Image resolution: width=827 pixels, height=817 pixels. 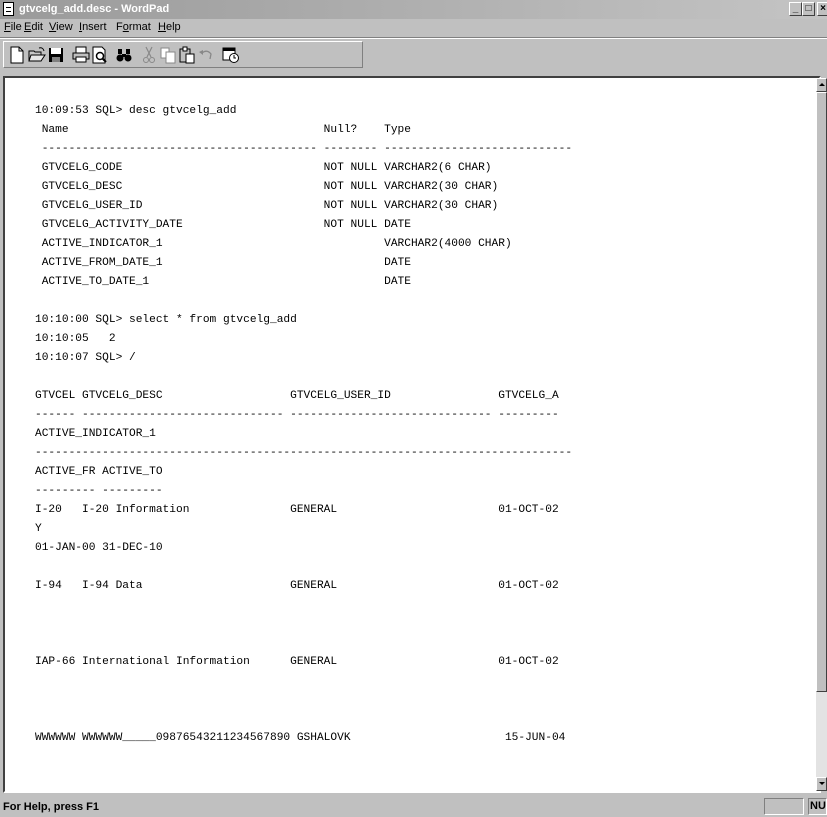 I want to click on document-line: Name Null? Type, so click(x=303, y=130).